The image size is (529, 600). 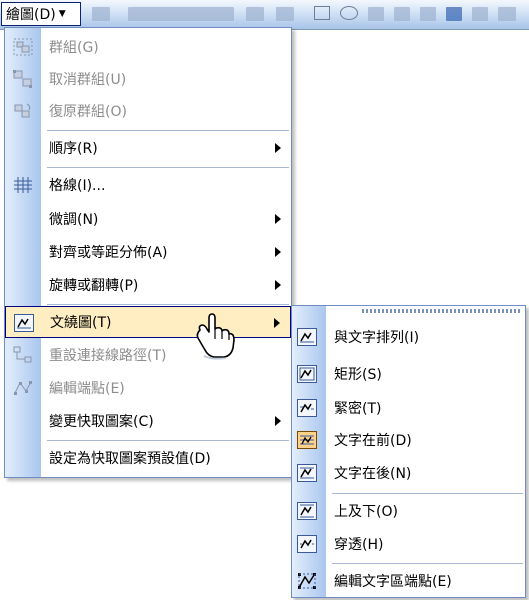 What do you see at coordinates (148, 355) in the screenshot?
I see `menu-item-reroute-connectors: 重設連接線路徑(T)` at bounding box center [148, 355].